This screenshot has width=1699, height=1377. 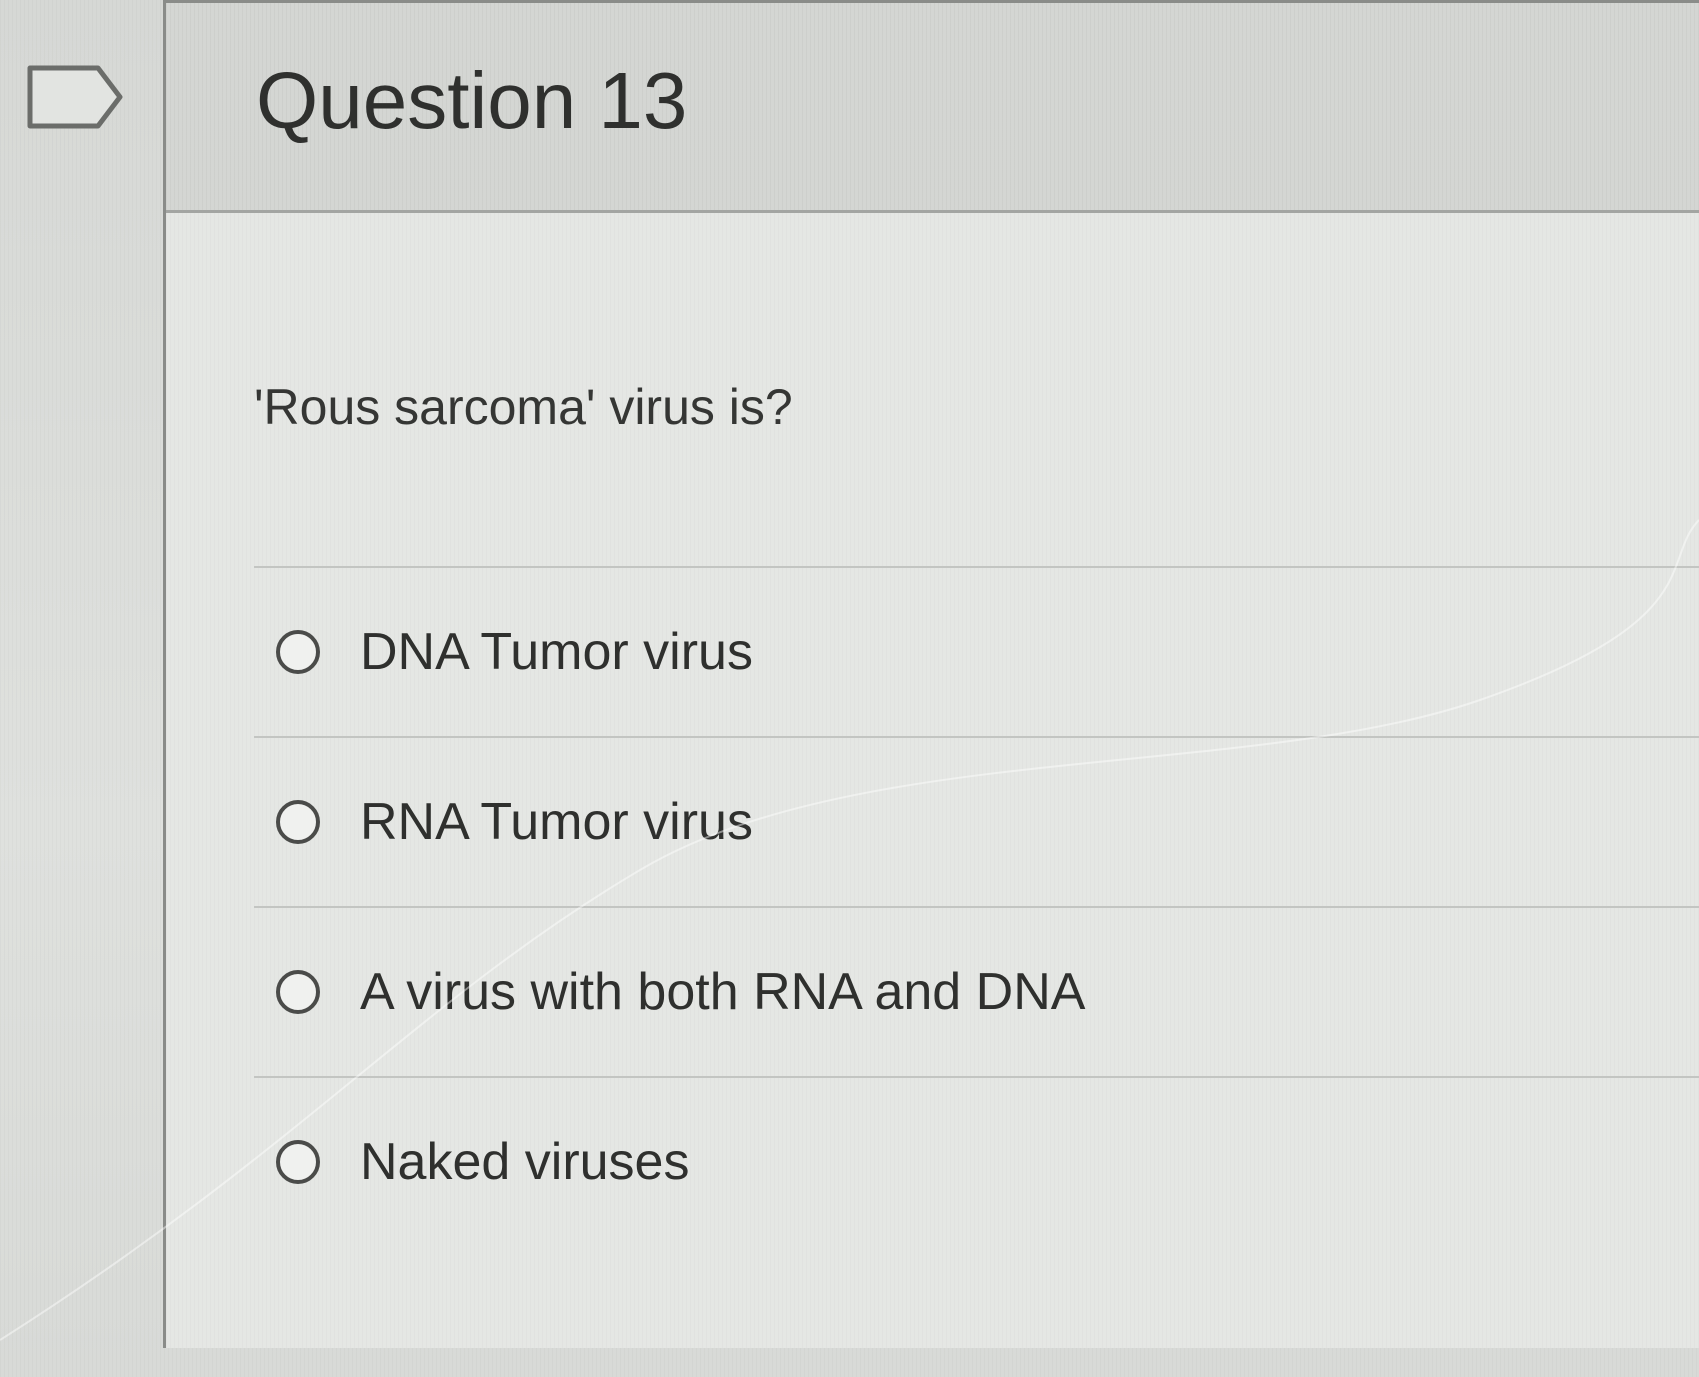 I want to click on answer-option-1: DNA Tumor virus, so click(x=976, y=652).